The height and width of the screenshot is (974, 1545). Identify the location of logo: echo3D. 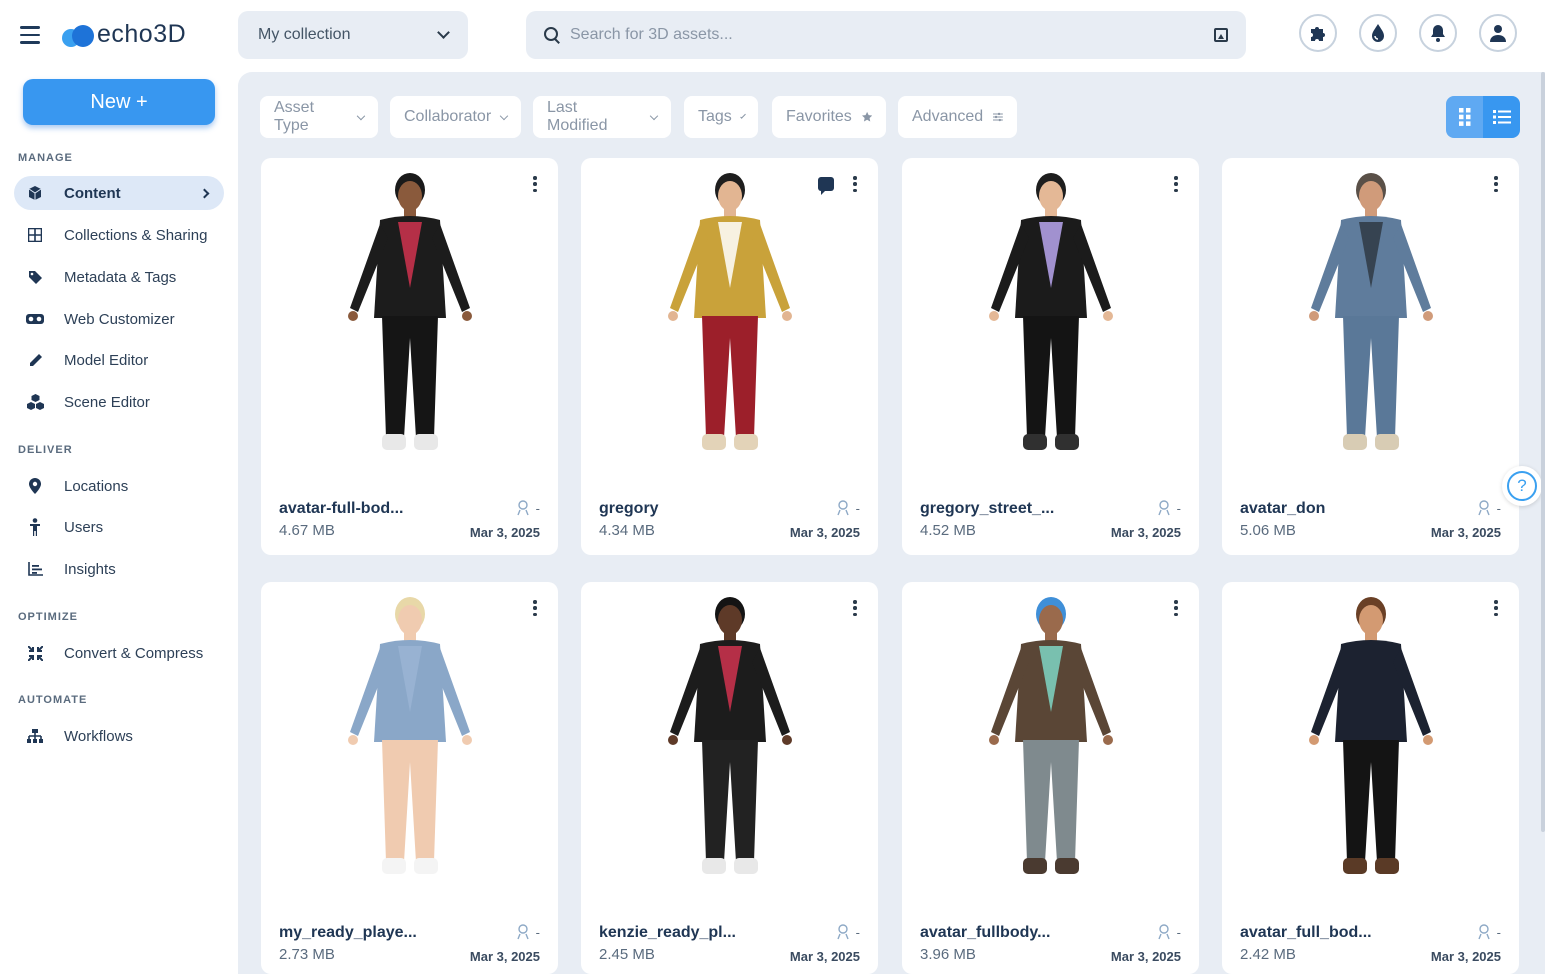
(124, 34).